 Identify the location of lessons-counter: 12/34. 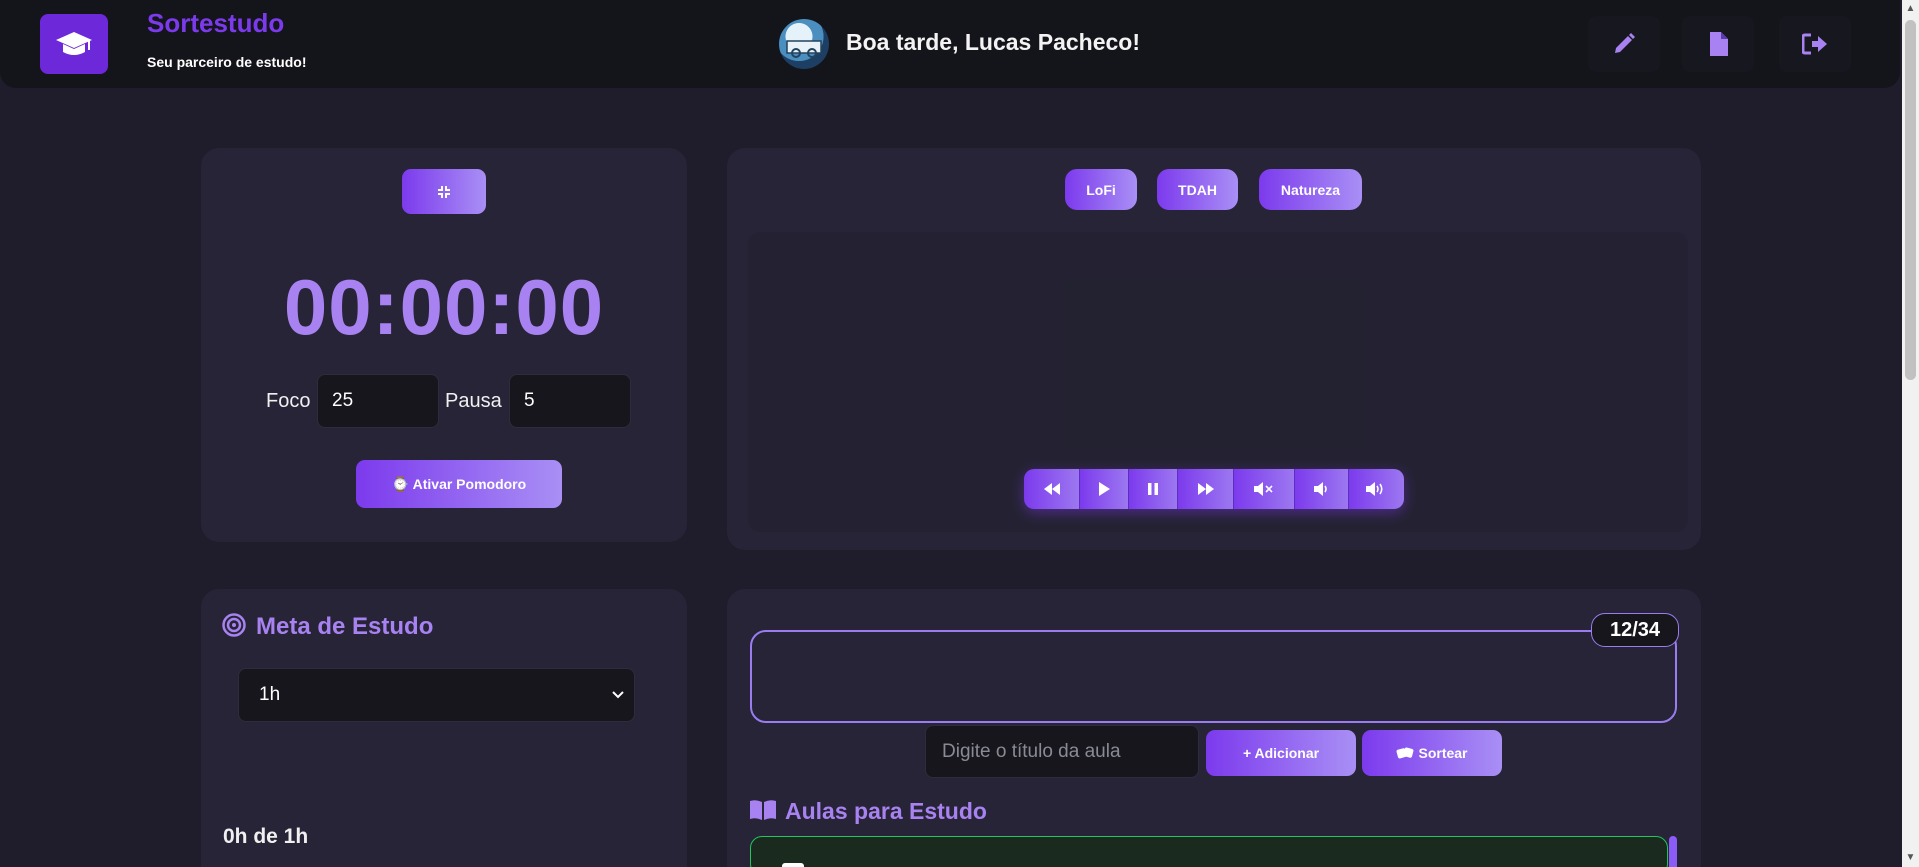
(1635, 630).